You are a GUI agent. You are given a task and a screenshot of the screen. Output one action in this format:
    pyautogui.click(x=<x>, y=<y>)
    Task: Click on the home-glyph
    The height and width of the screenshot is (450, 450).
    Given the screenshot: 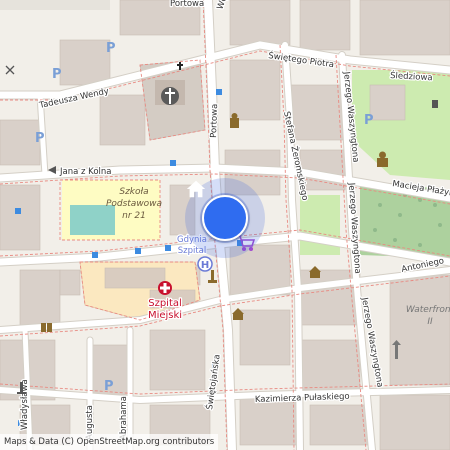 What is the action you would take?
    pyautogui.click(x=196, y=189)
    